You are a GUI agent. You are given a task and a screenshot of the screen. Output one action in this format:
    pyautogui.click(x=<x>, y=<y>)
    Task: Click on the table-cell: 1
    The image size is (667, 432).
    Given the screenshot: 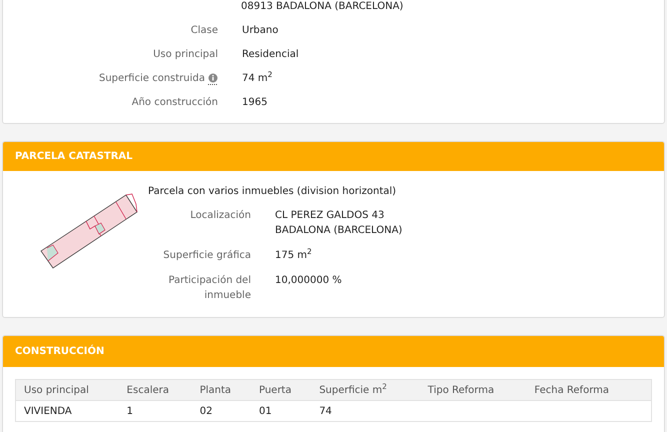 What is the action you would take?
    pyautogui.click(x=130, y=411)
    